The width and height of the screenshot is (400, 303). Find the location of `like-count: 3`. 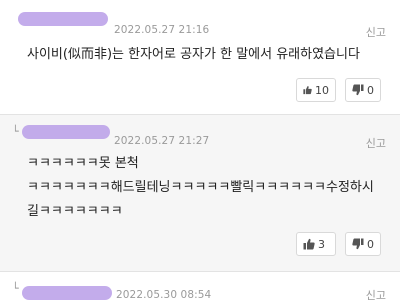

like-count: 3 is located at coordinates (321, 244).